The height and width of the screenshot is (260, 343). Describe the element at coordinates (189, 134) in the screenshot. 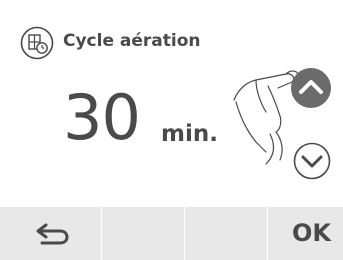

I see `duration-unit: min.` at that location.